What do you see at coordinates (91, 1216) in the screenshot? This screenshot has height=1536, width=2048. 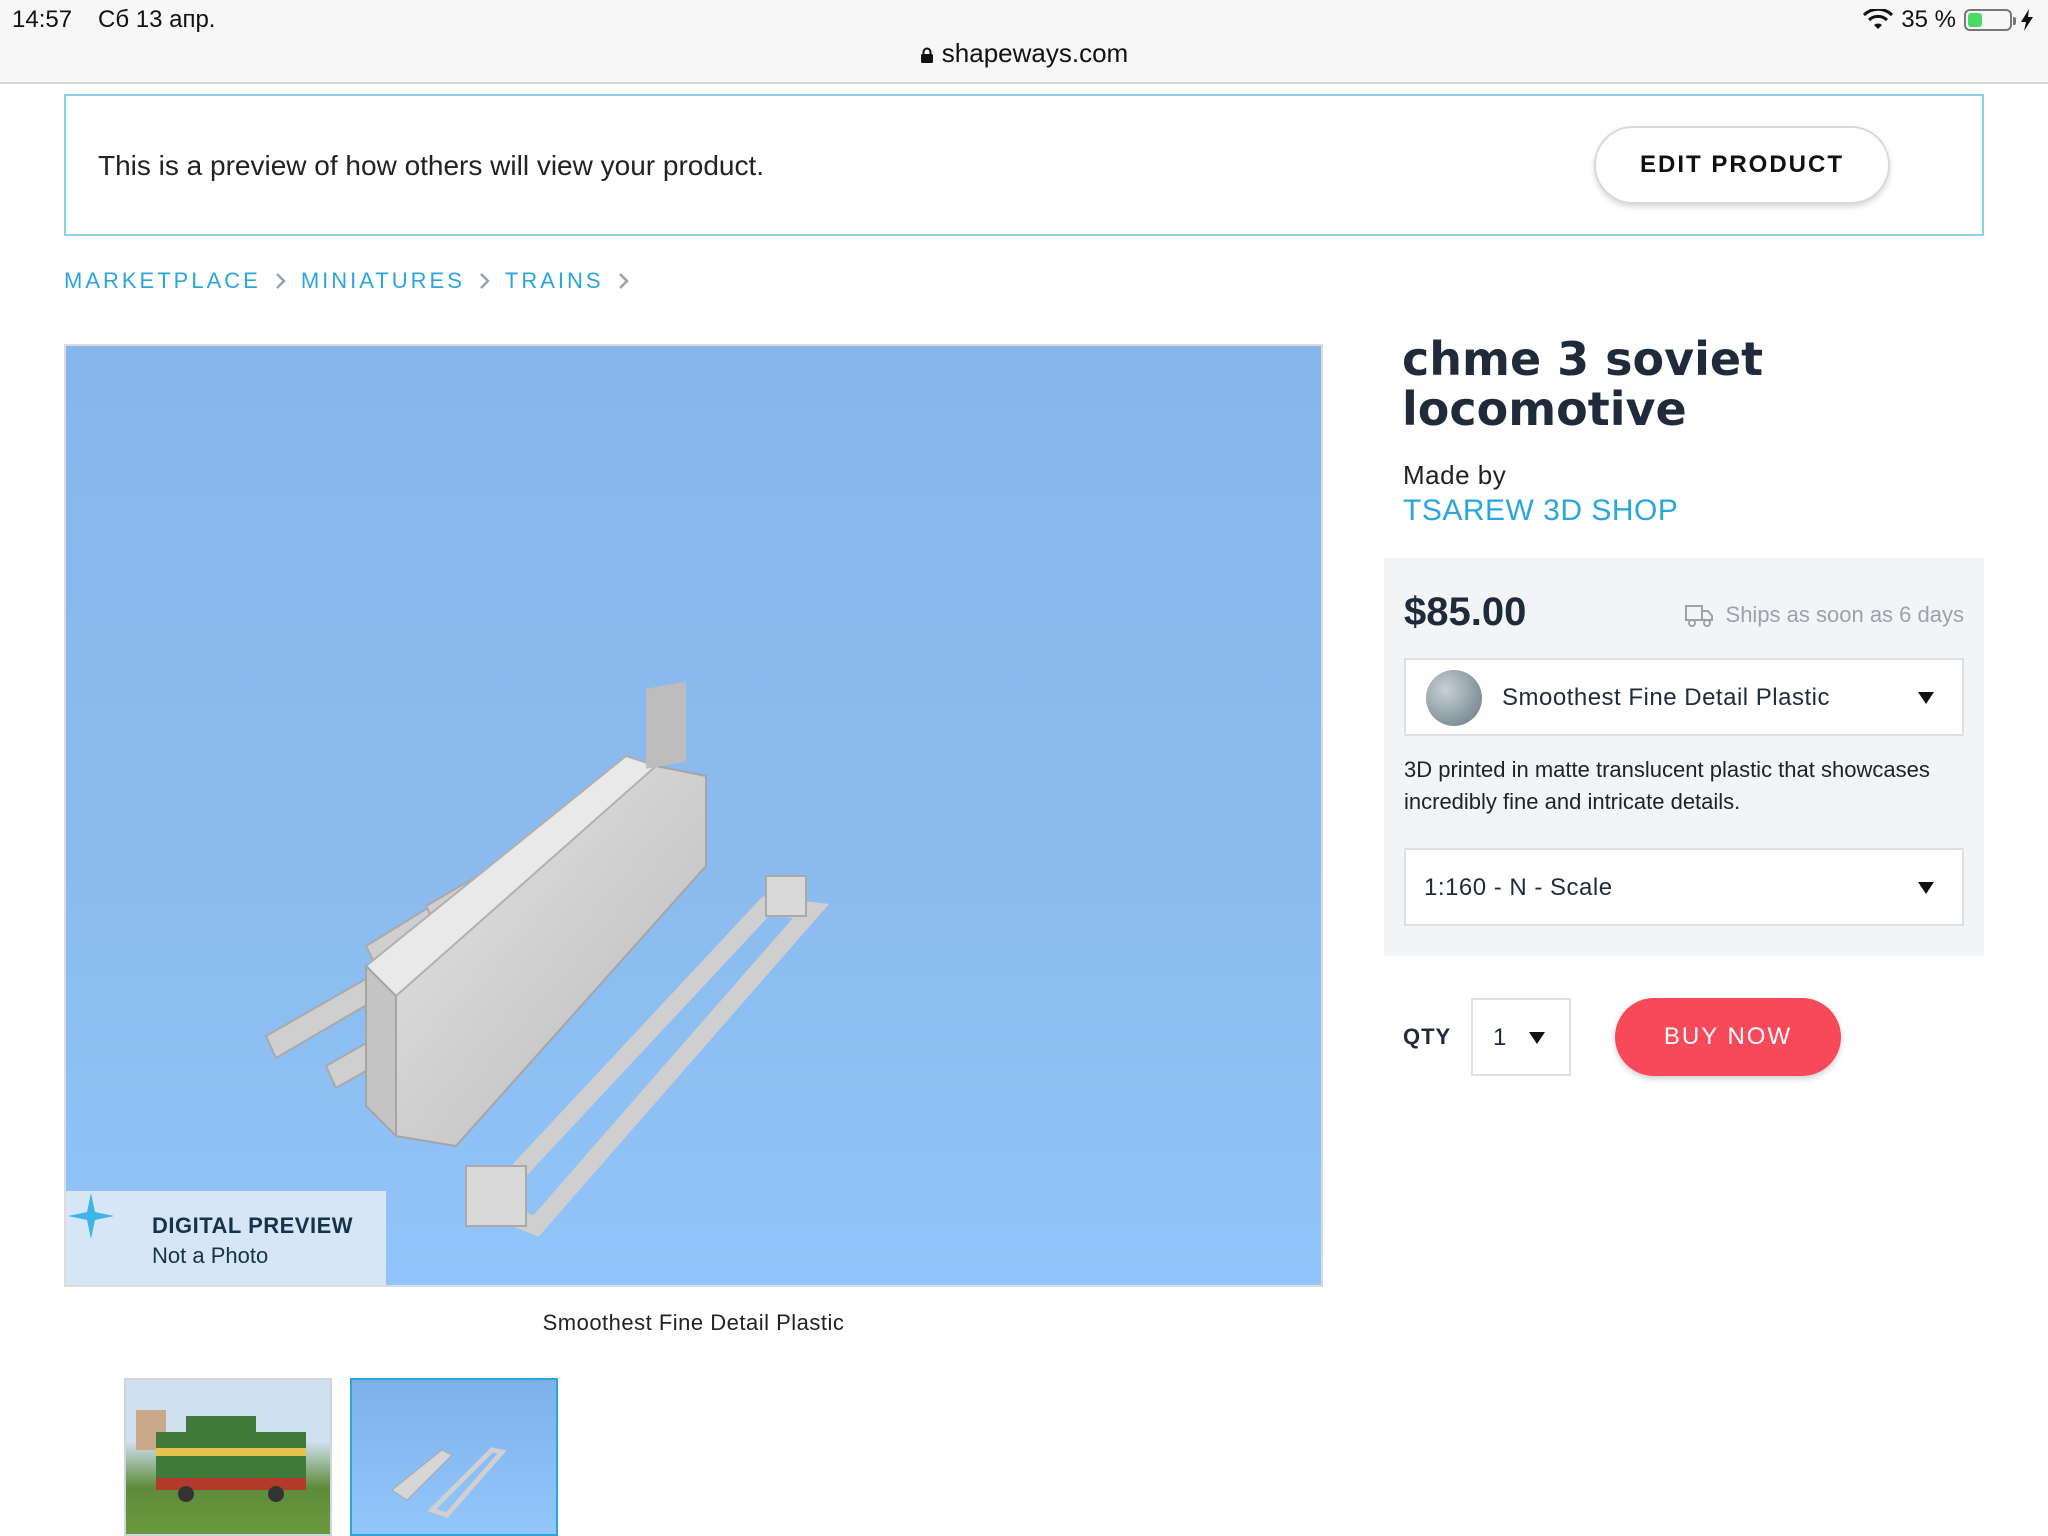 I see `sparkle-icon` at bounding box center [91, 1216].